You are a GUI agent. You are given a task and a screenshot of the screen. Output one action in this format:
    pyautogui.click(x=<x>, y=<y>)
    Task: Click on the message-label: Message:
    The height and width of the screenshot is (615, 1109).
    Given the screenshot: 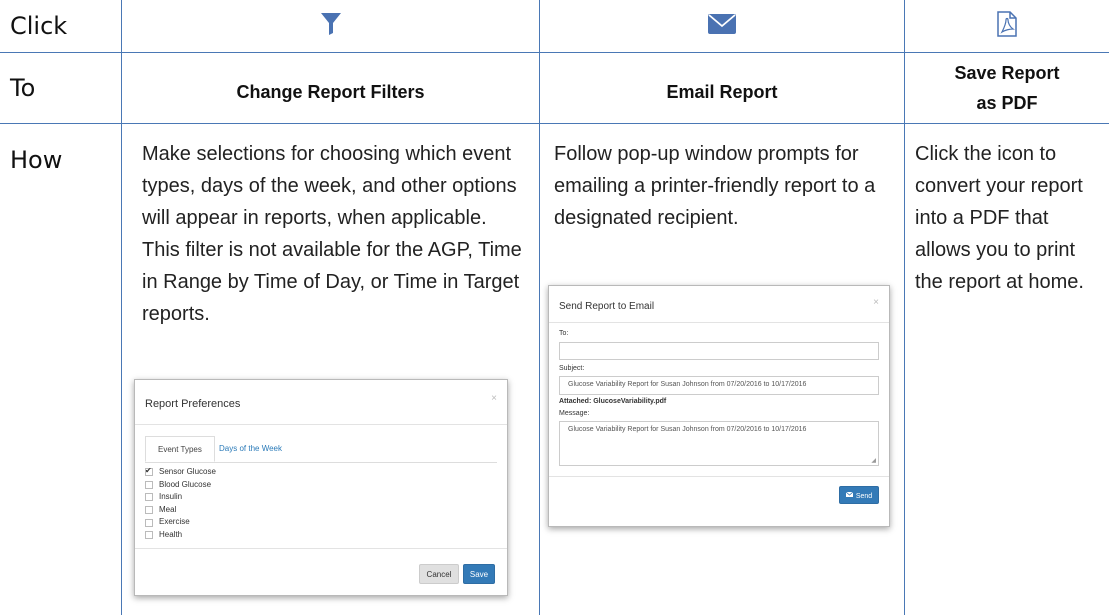 What is the action you would take?
    pyautogui.click(x=574, y=413)
    